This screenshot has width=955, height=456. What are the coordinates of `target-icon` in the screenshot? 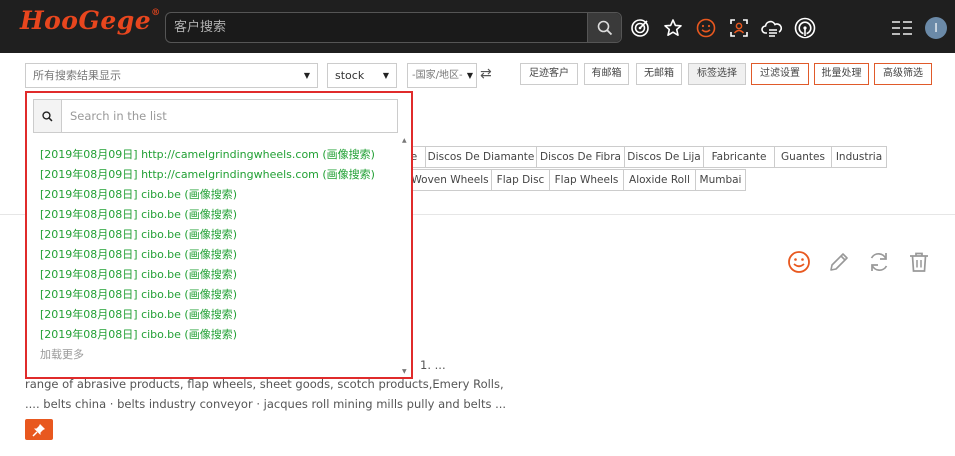 It's located at (640, 28).